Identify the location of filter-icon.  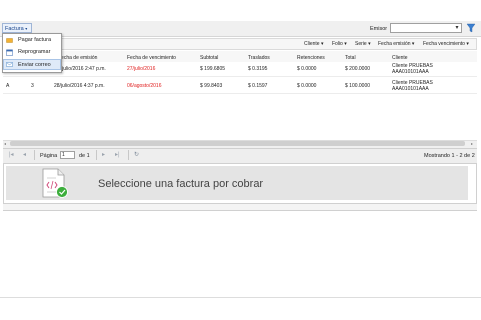
(471, 28).